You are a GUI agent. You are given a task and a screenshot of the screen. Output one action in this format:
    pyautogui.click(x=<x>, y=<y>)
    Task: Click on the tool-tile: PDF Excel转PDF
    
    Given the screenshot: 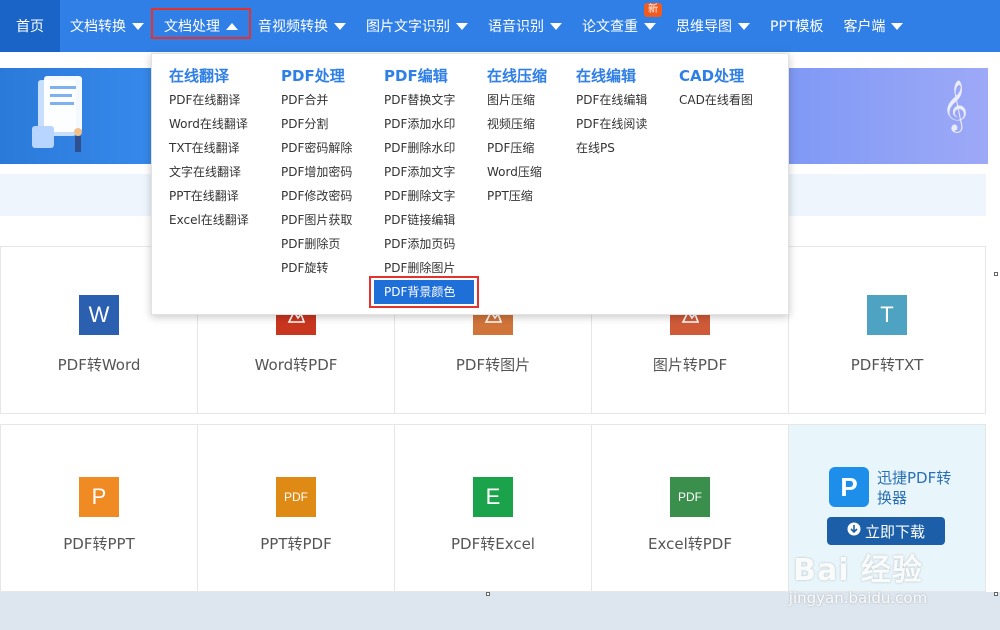 What is the action you would take?
    pyautogui.click(x=689, y=508)
    